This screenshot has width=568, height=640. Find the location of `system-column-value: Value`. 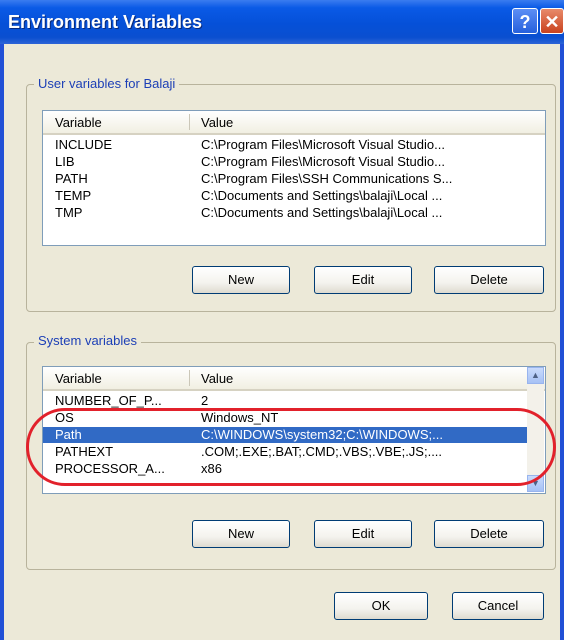

system-column-value: Value is located at coordinates (217, 378).